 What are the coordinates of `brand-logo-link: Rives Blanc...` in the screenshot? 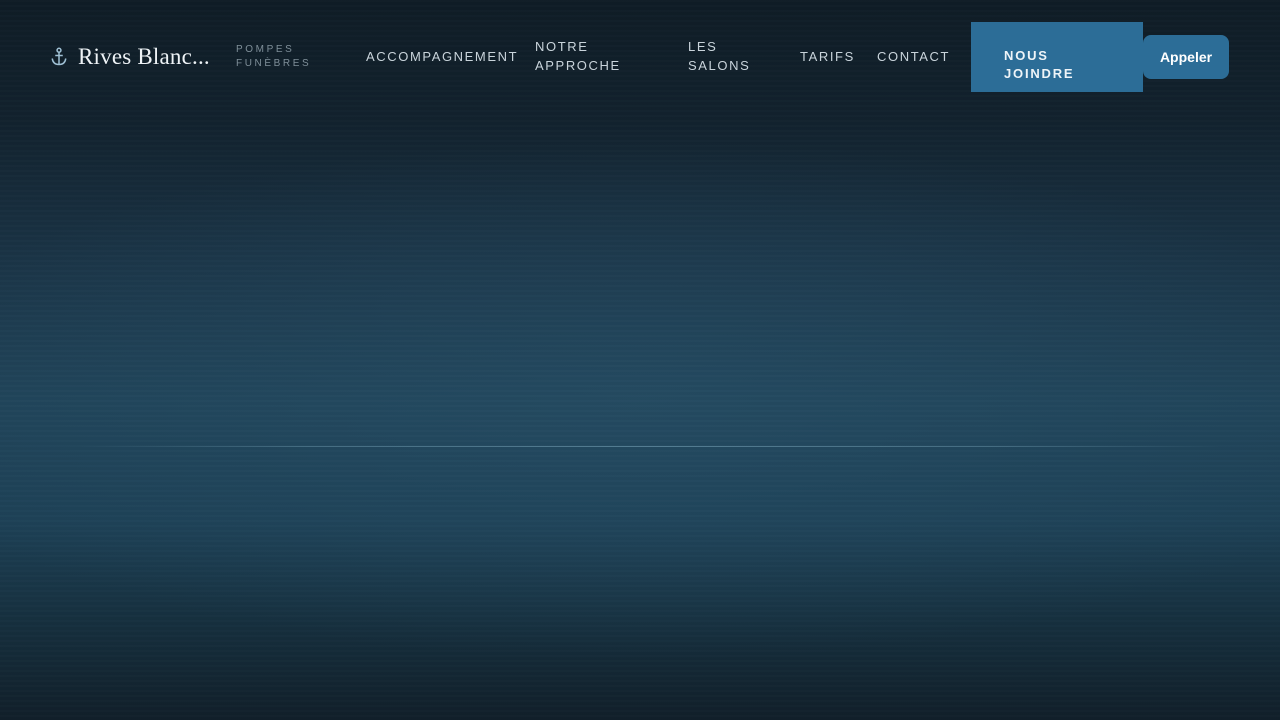 It's located at (130, 57).